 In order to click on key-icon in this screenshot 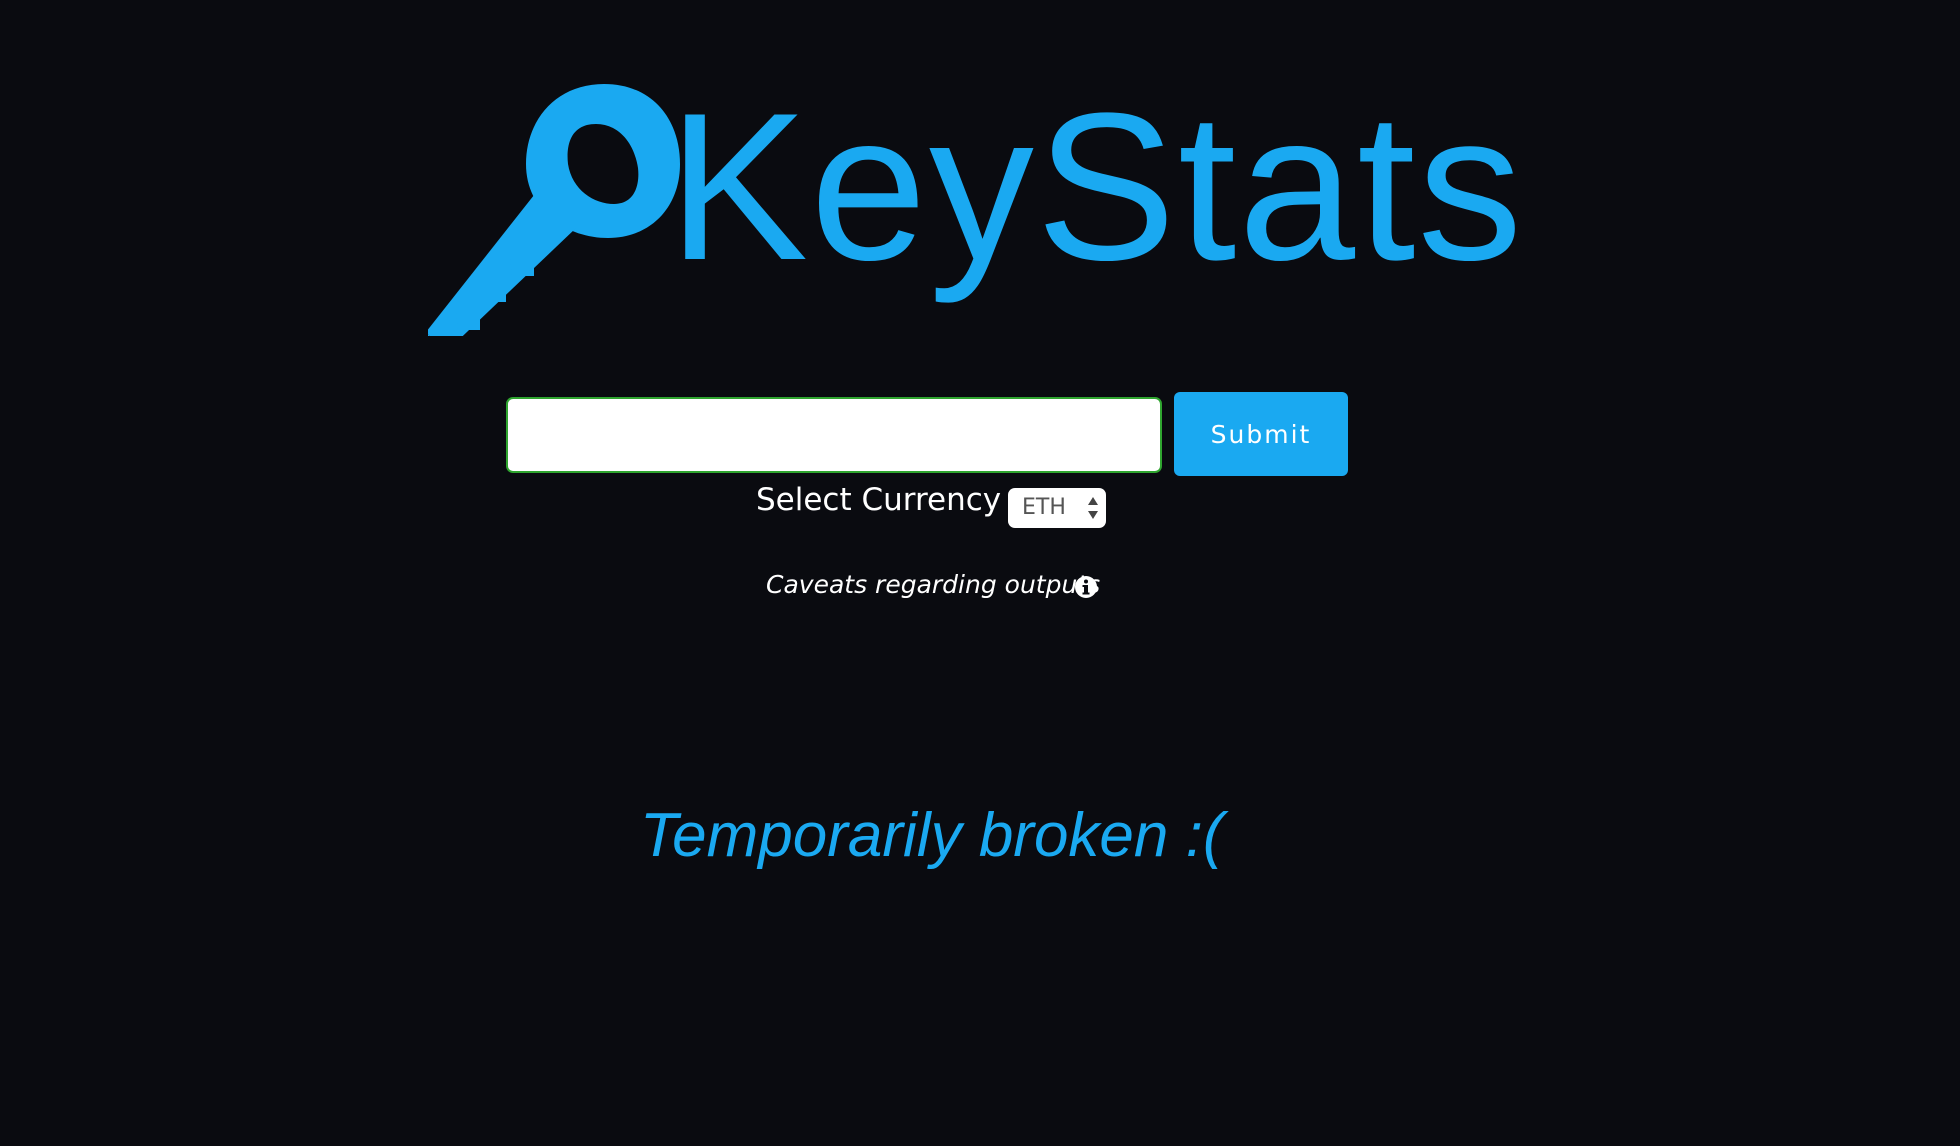, I will do `click(554, 210)`.